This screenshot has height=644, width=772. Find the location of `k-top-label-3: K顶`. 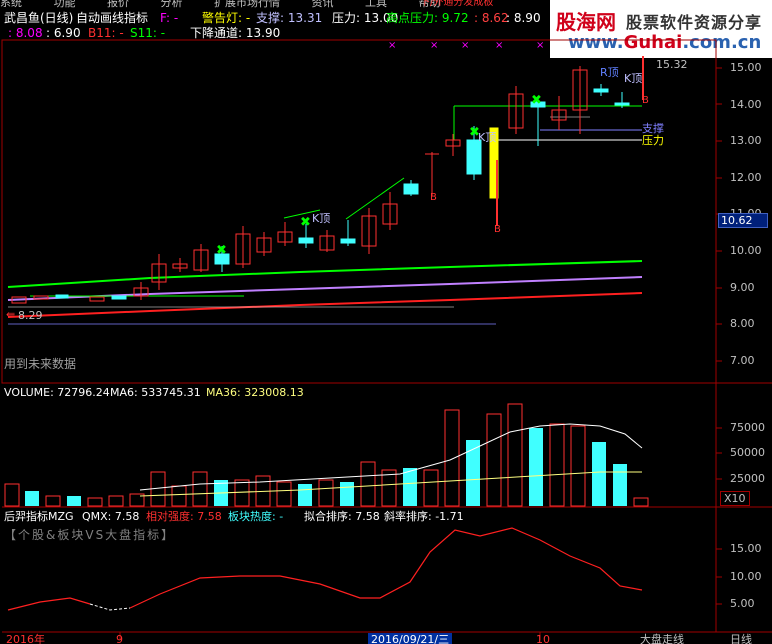

k-top-label-3: K顶 is located at coordinates (633, 78).